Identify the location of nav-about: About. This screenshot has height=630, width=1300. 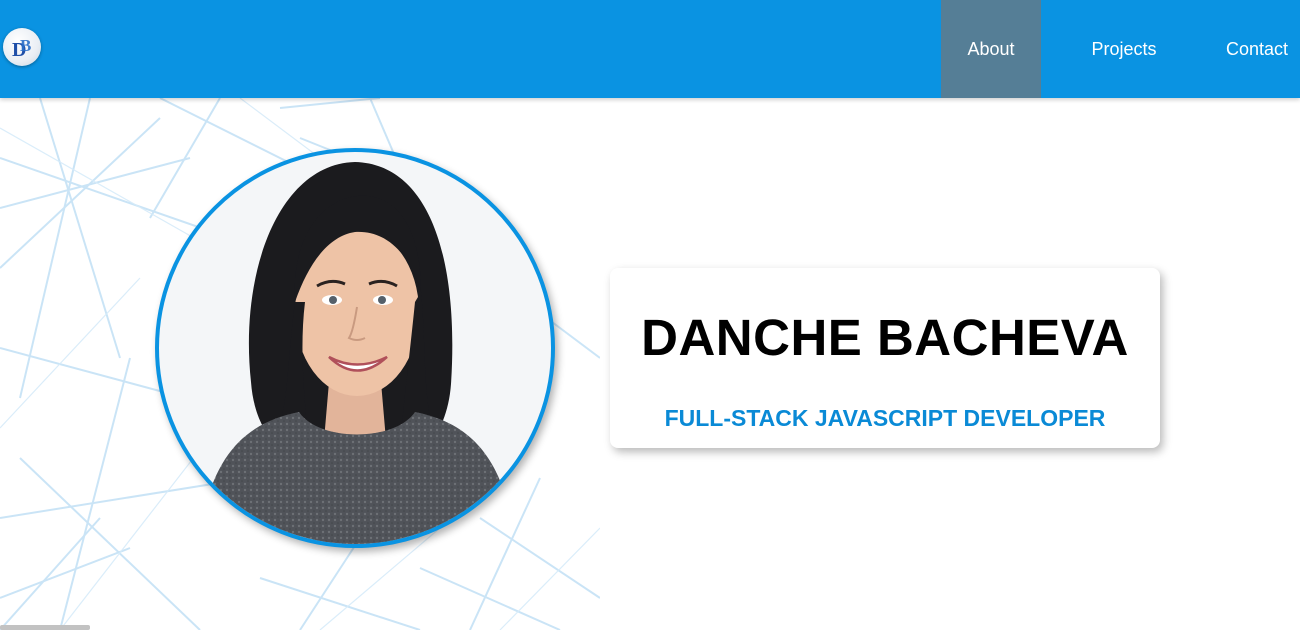
(991, 49).